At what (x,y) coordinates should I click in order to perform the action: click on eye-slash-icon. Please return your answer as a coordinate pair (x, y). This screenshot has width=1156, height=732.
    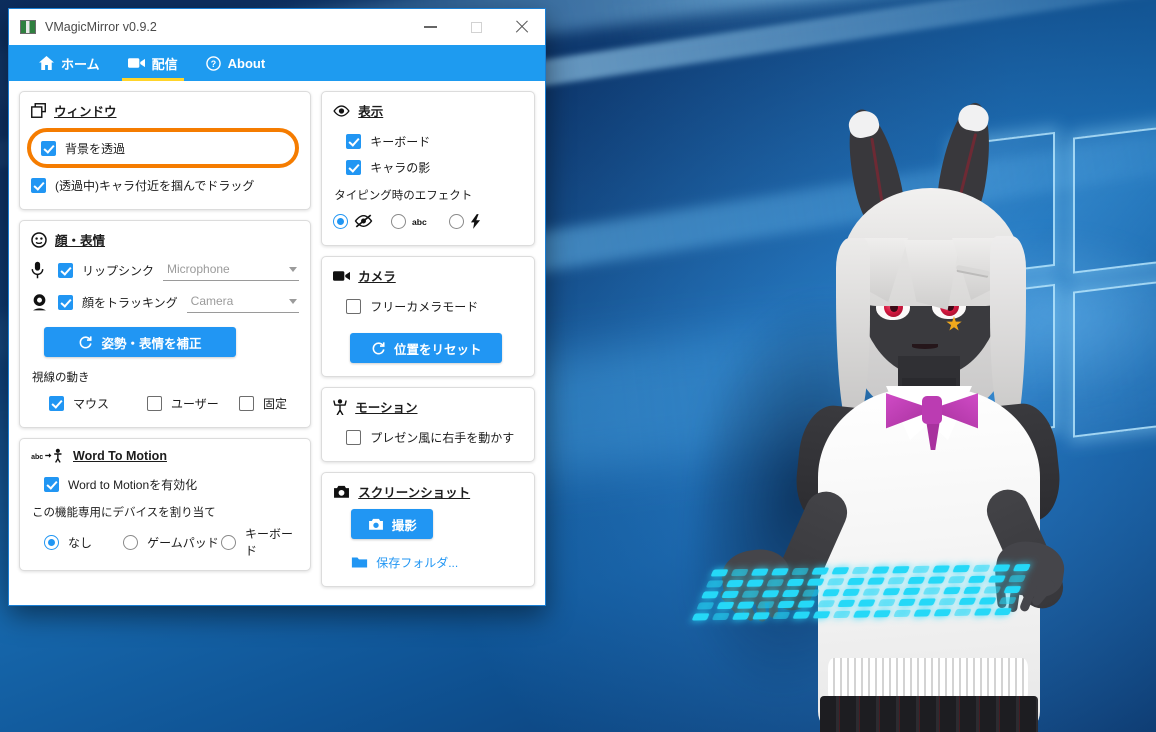
    Looking at the image, I should click on (363, 221).